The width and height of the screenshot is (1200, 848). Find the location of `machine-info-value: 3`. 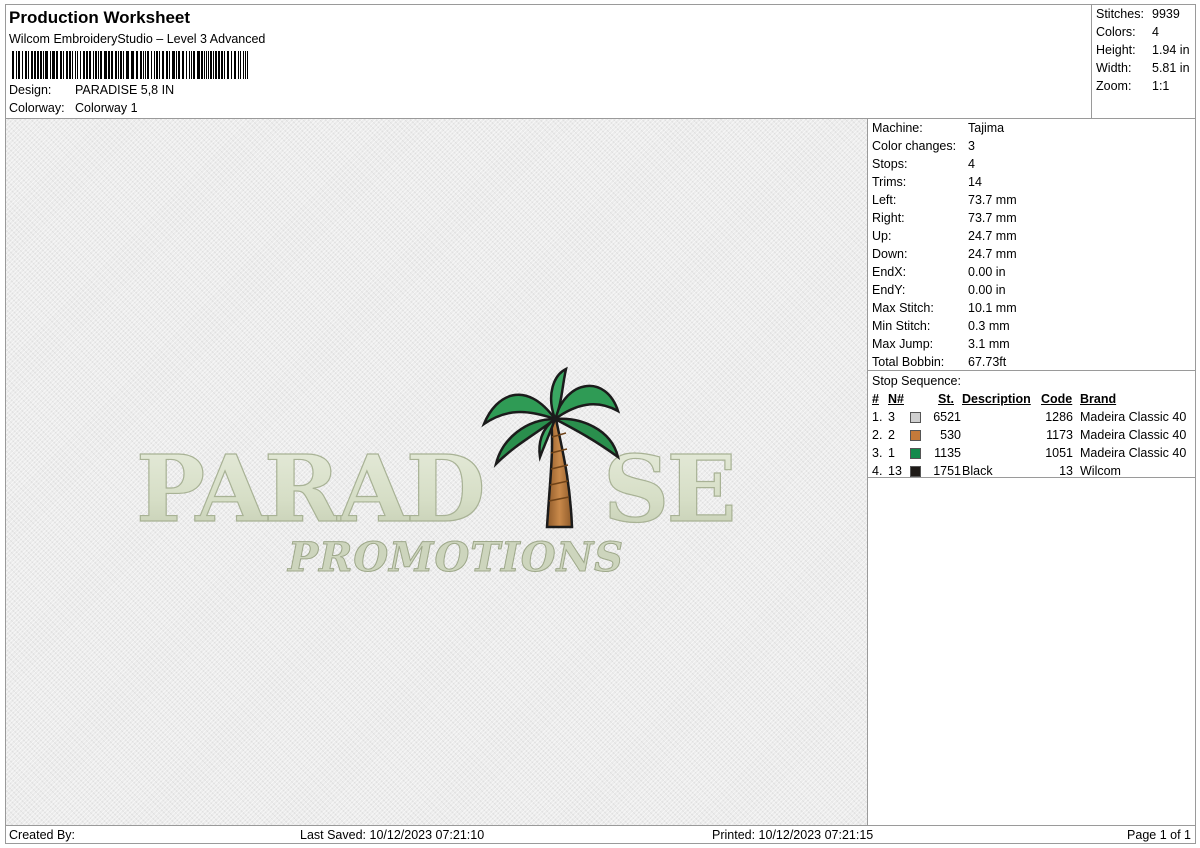

machine-info-value: 3 is located at coordinates (971, 146).